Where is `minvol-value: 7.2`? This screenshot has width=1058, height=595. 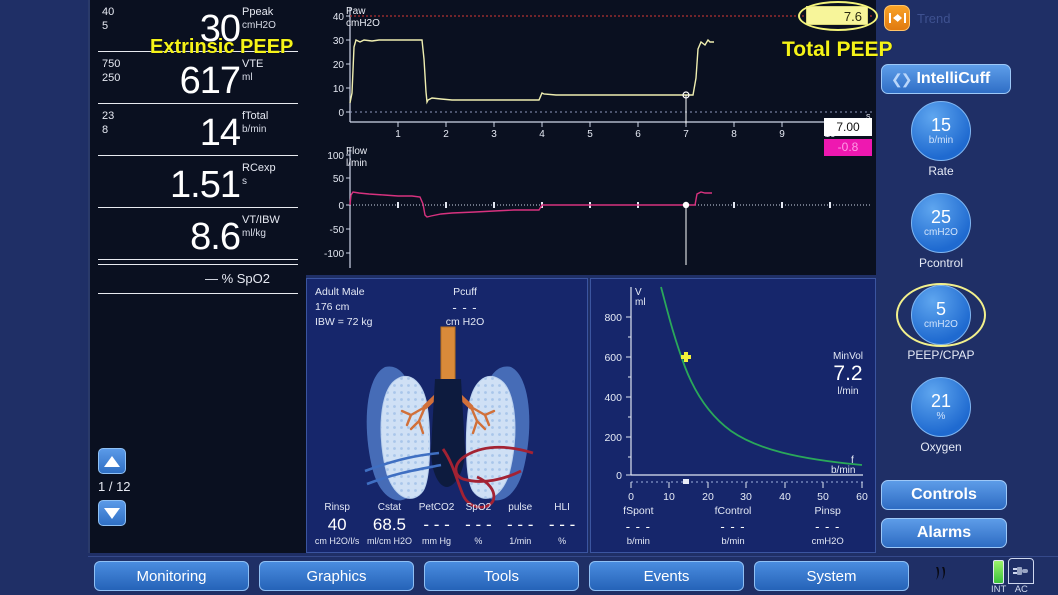
minvol-value: 7.2 is located at coordinates (848, 373).